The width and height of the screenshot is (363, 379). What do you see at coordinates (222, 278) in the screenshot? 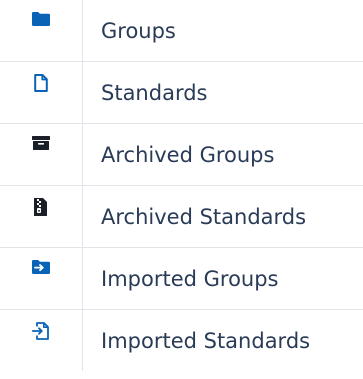
I see `legend-label-imported-groups: Imported Groups` at bounding box center [222, 278].